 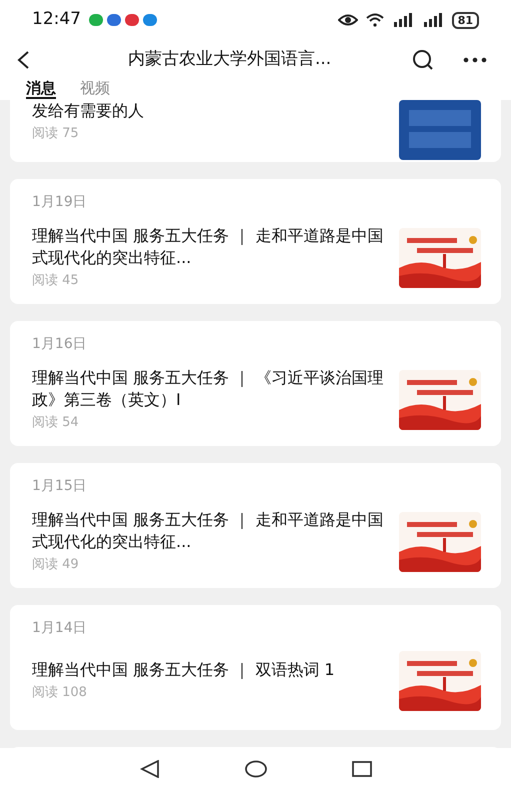 I want to click on read-count: 阅读 49, so click(x=56, y=565).